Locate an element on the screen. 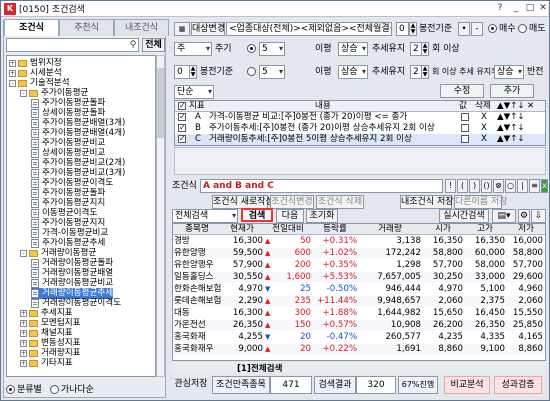  help-icon: ? is located at coordinates (500, 8).